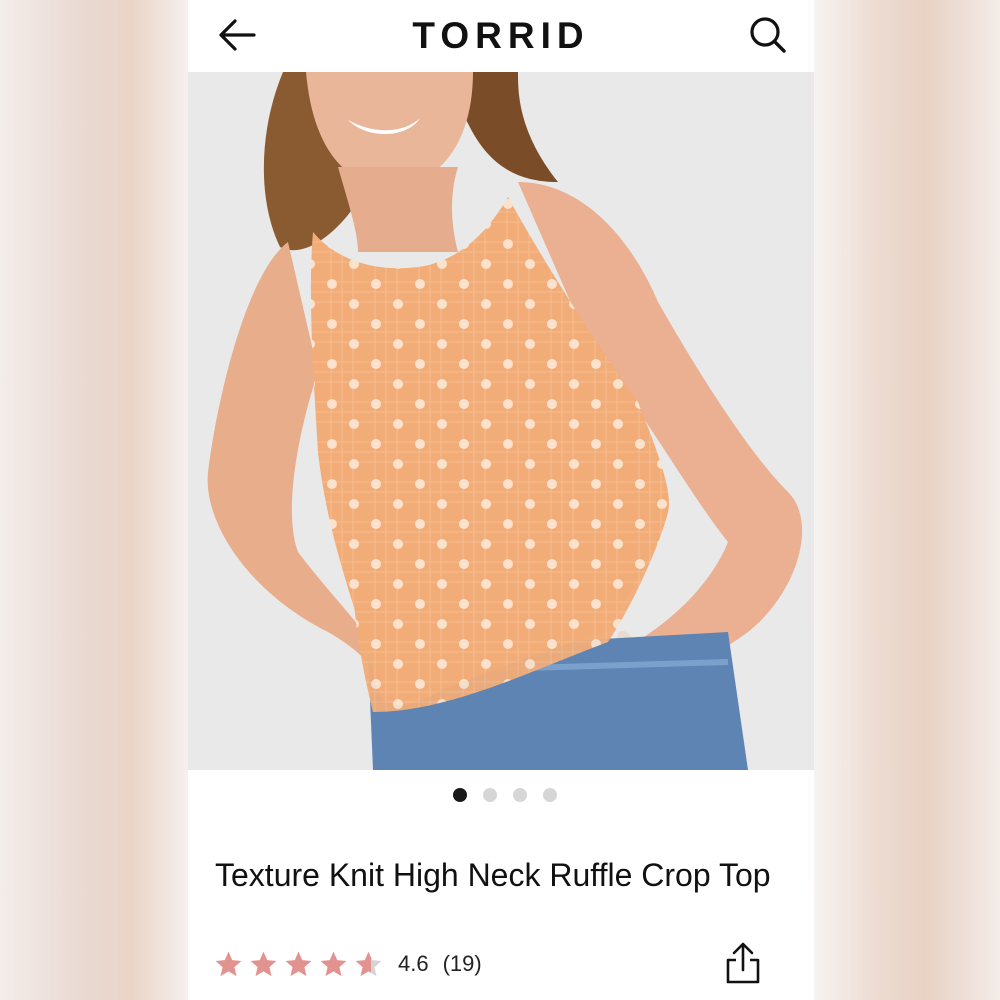 This screenshot has width=1000, height=1000. What do you see at coordinates (462, 964) in the screenshot?
I see `review-count: (19)` at bounding box center [462, 964].